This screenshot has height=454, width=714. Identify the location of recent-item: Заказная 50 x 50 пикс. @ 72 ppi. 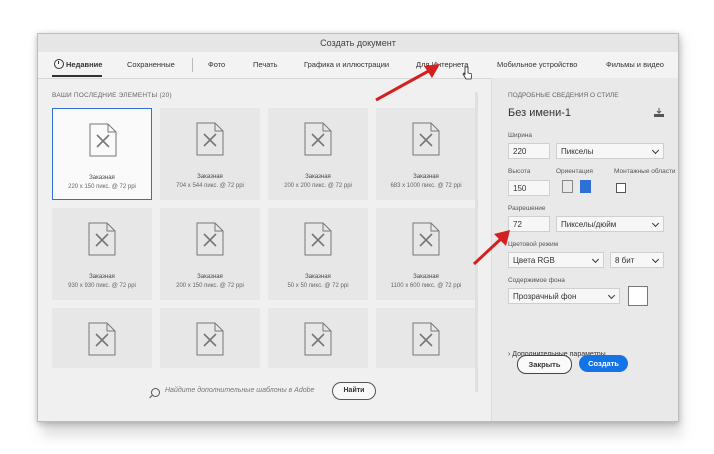
(318, 254).